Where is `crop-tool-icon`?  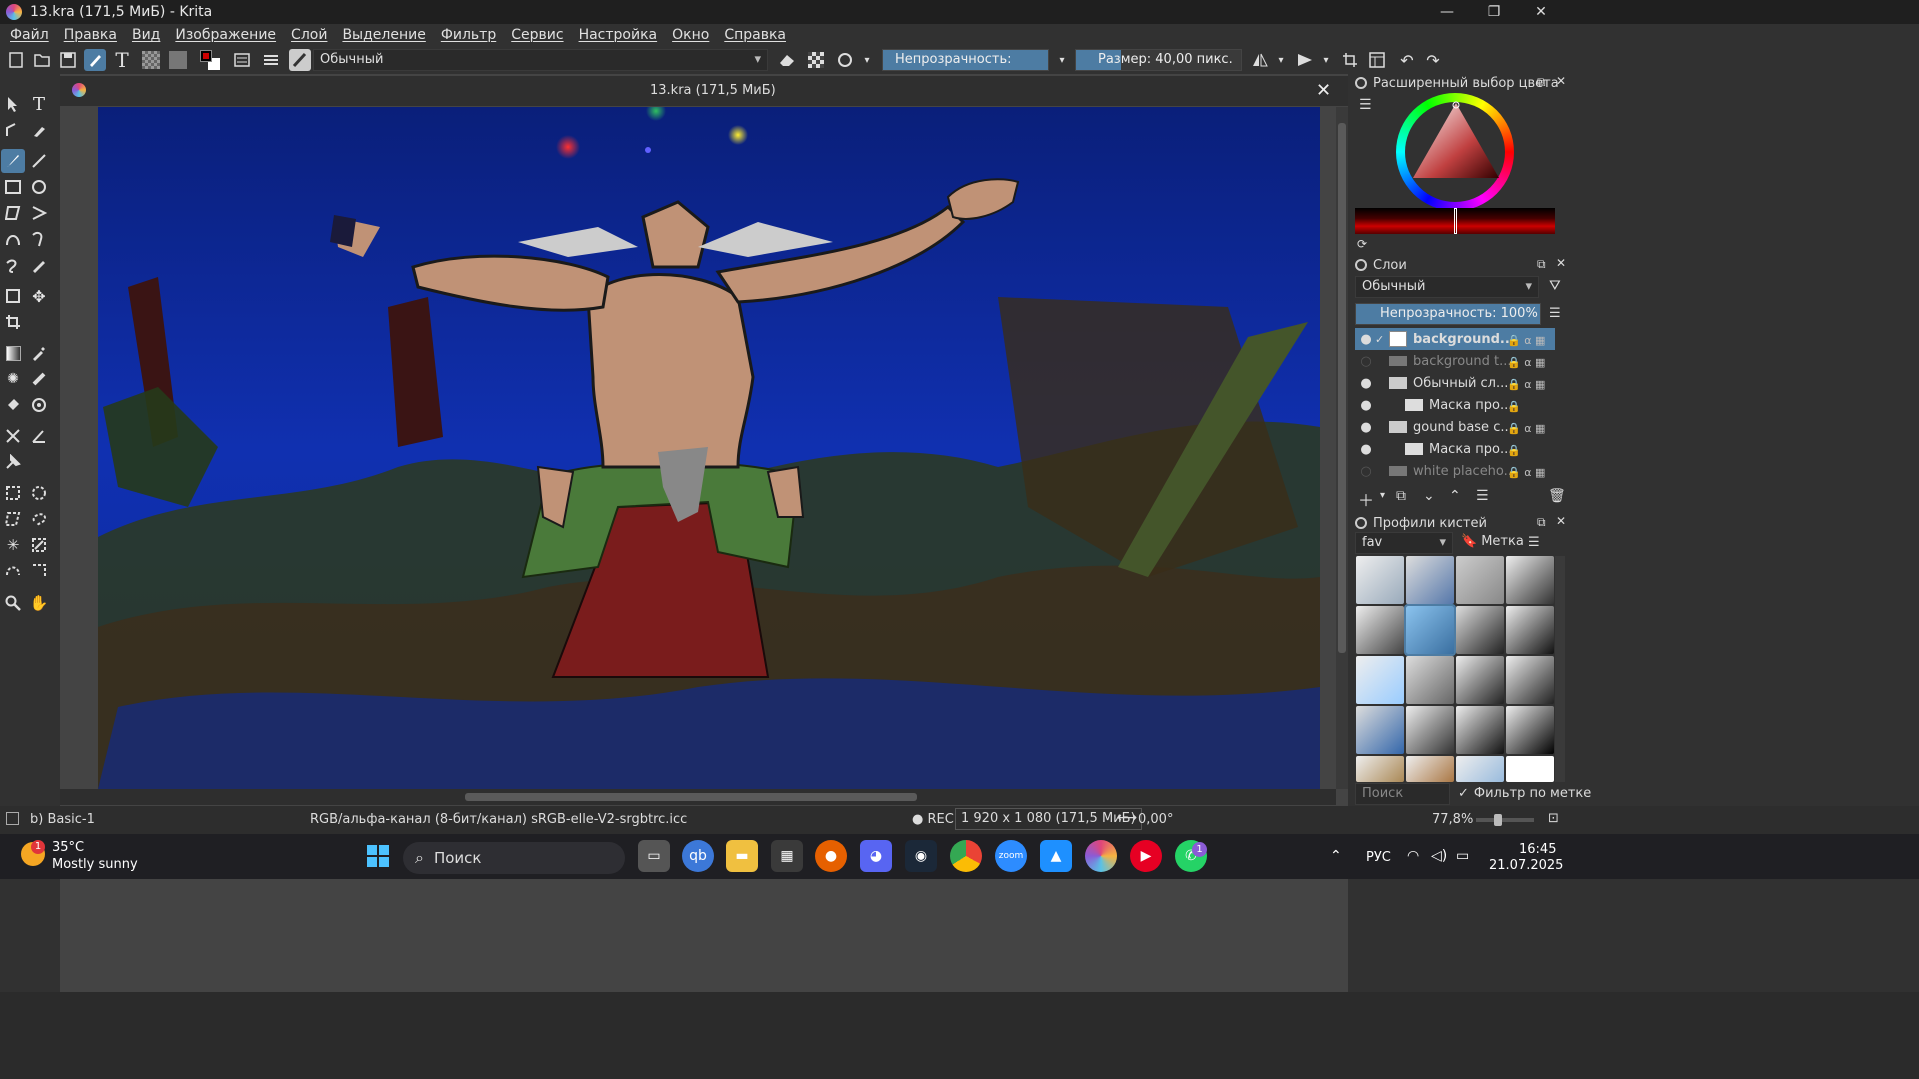
crop-tool-icon is located at coordinates (13, 322).